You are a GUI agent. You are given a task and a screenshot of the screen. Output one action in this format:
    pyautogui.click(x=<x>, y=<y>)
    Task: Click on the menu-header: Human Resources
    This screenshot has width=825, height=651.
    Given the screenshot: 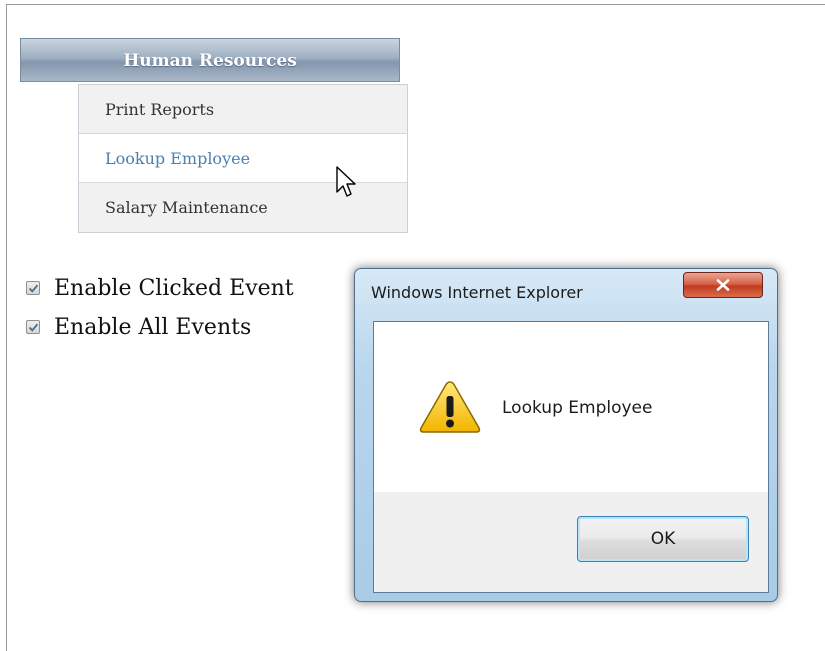 What is the action you would take?
    pyautogui.click(x=210, y=60)
    